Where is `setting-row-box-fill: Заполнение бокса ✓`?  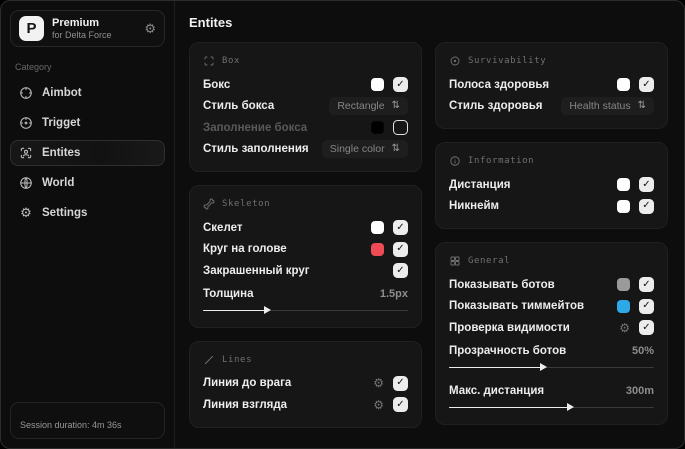 setting-row-box-fill: Заполнение бокса ✓ is located at coordinates (305, 128).